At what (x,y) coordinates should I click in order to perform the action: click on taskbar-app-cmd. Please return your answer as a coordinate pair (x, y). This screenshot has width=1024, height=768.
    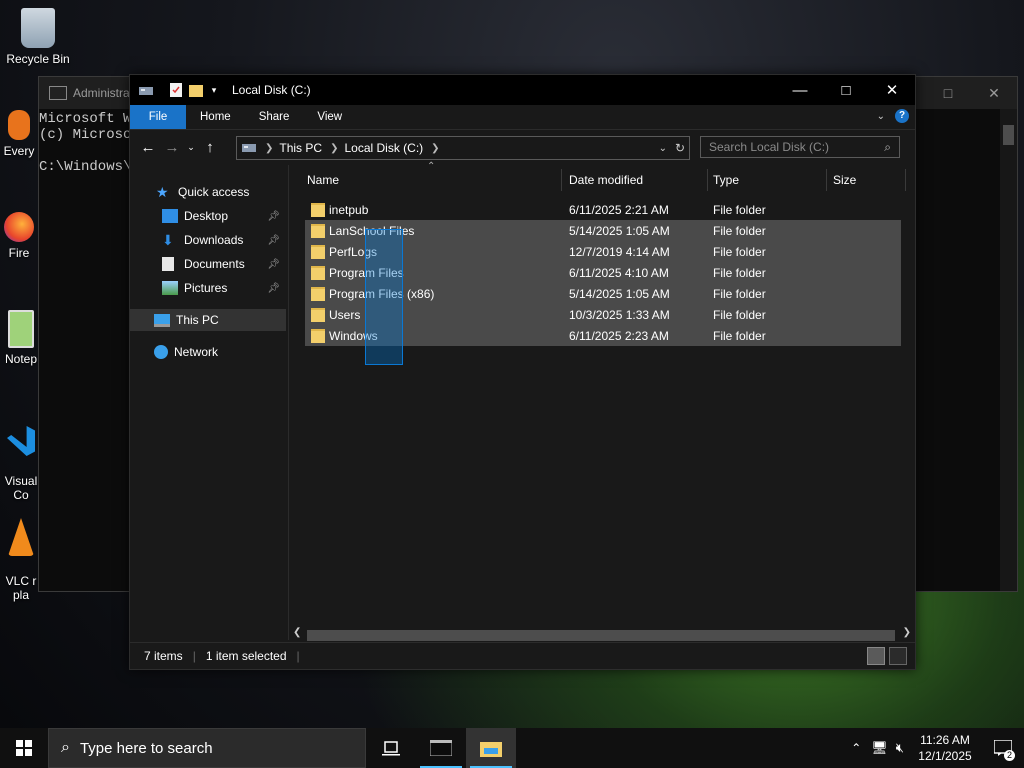
    Looking at the image, I should click on (441, 748).